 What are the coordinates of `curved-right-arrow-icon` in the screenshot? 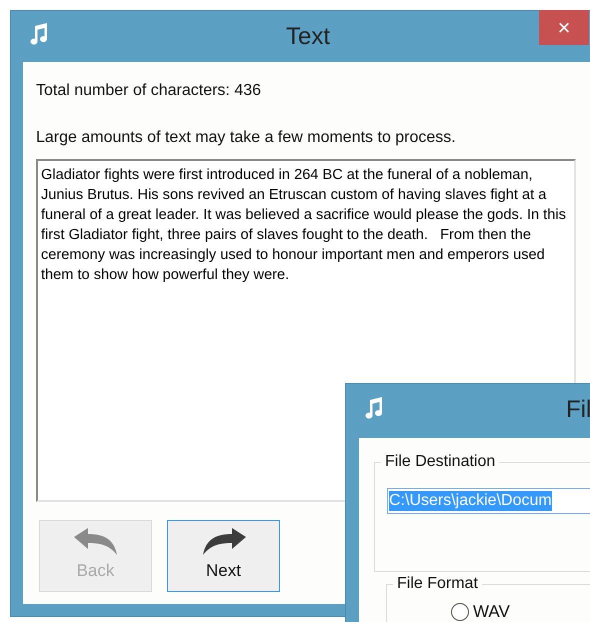 It's located at (224, 542).